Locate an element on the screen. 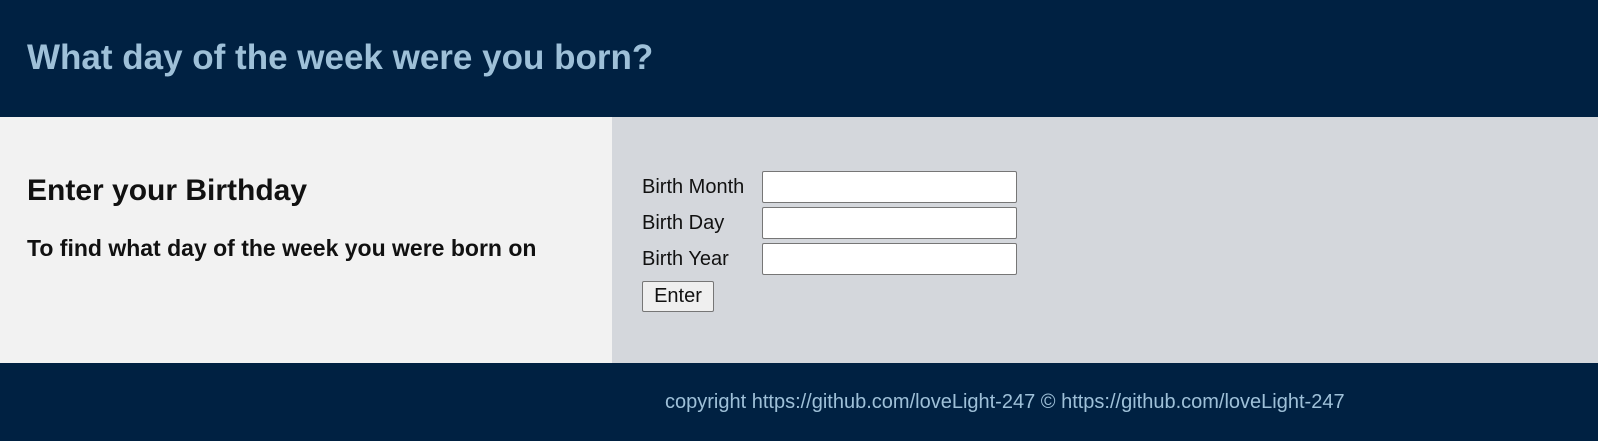  birth-day-row: Birth Day is located at coordinates (1120, 223).